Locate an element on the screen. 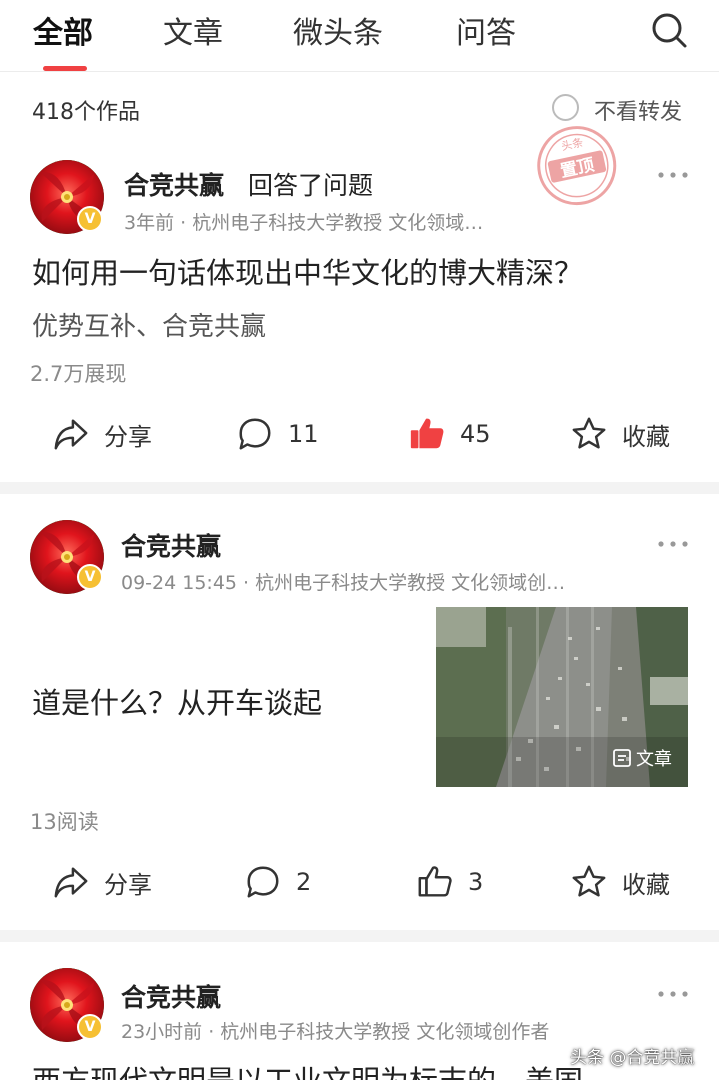  top-tab-bar: 全部 文章 微头条 问答 is located at coordinates (359, 36).